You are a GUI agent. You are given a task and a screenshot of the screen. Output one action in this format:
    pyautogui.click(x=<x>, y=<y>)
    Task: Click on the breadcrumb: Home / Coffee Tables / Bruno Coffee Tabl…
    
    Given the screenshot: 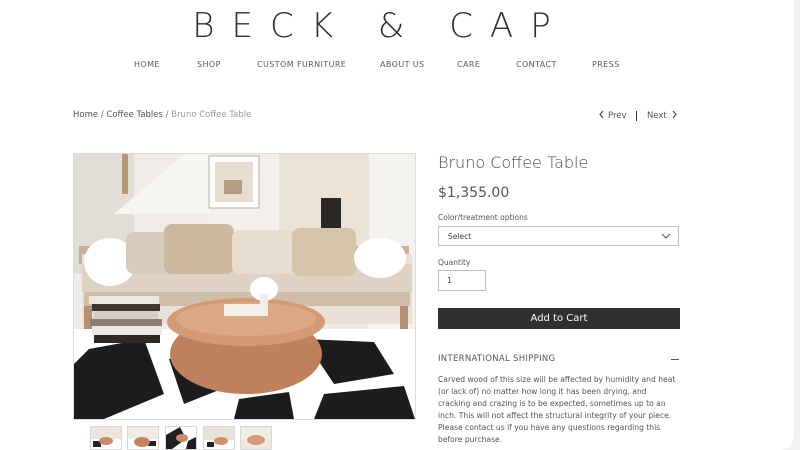 What is the action you would take?
    pyautogui.click(x=162, y=115)
    